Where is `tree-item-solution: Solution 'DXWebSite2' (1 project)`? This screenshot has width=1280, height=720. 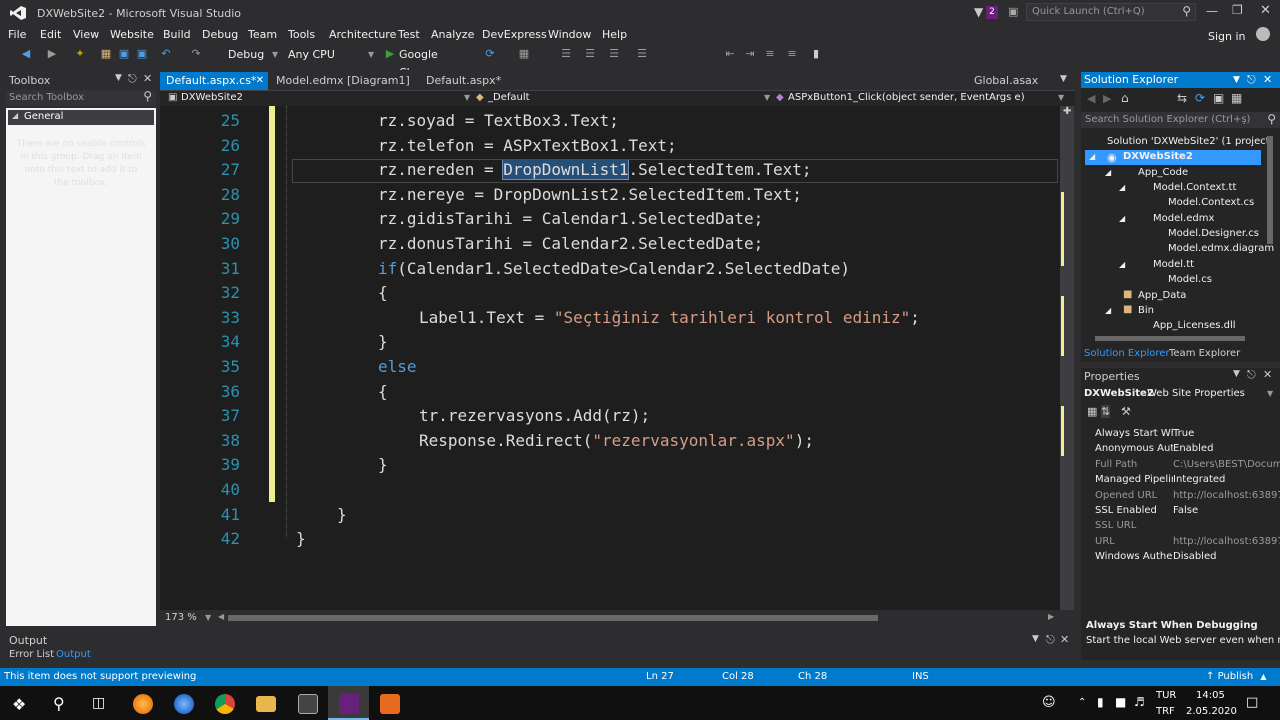
tree-item-solution: Solution 'DXWebSite2' (1 project) is located at coordinates (1190, 141).